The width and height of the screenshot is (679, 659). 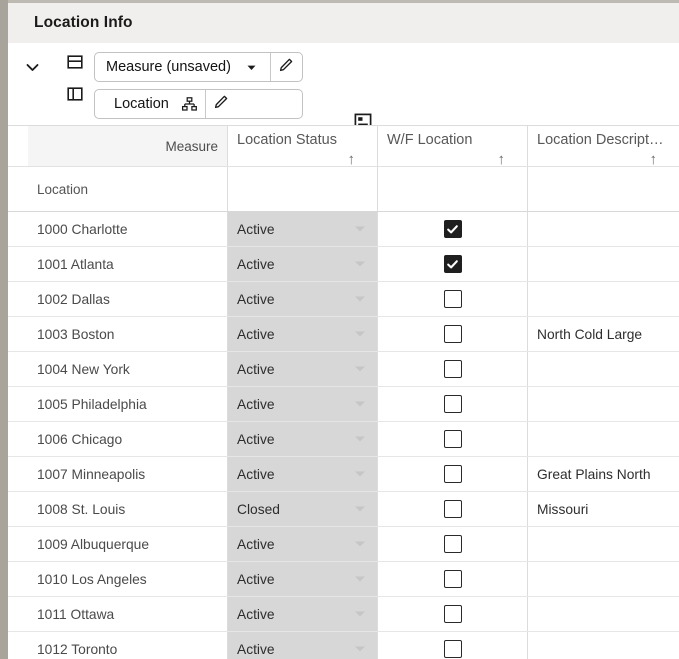 I want to click on table-row: 1001 Atlanta Active, so click(x=343, y=264).